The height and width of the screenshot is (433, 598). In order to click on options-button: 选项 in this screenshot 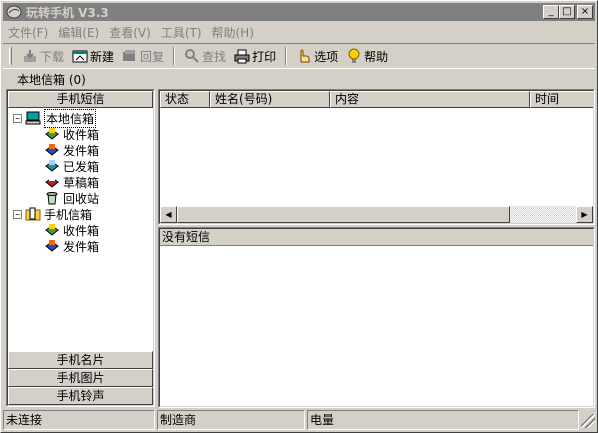, I will do `click(317, 56)`.